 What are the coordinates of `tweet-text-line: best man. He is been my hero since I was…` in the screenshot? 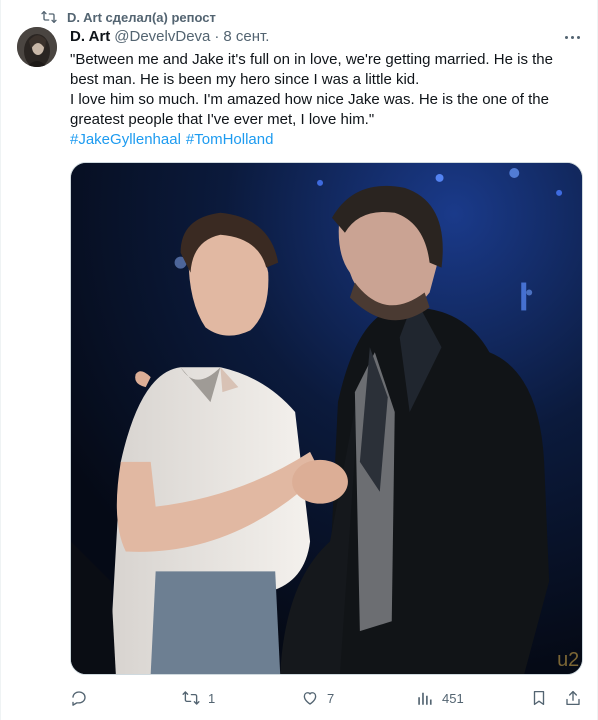 It's located at (245, 79).